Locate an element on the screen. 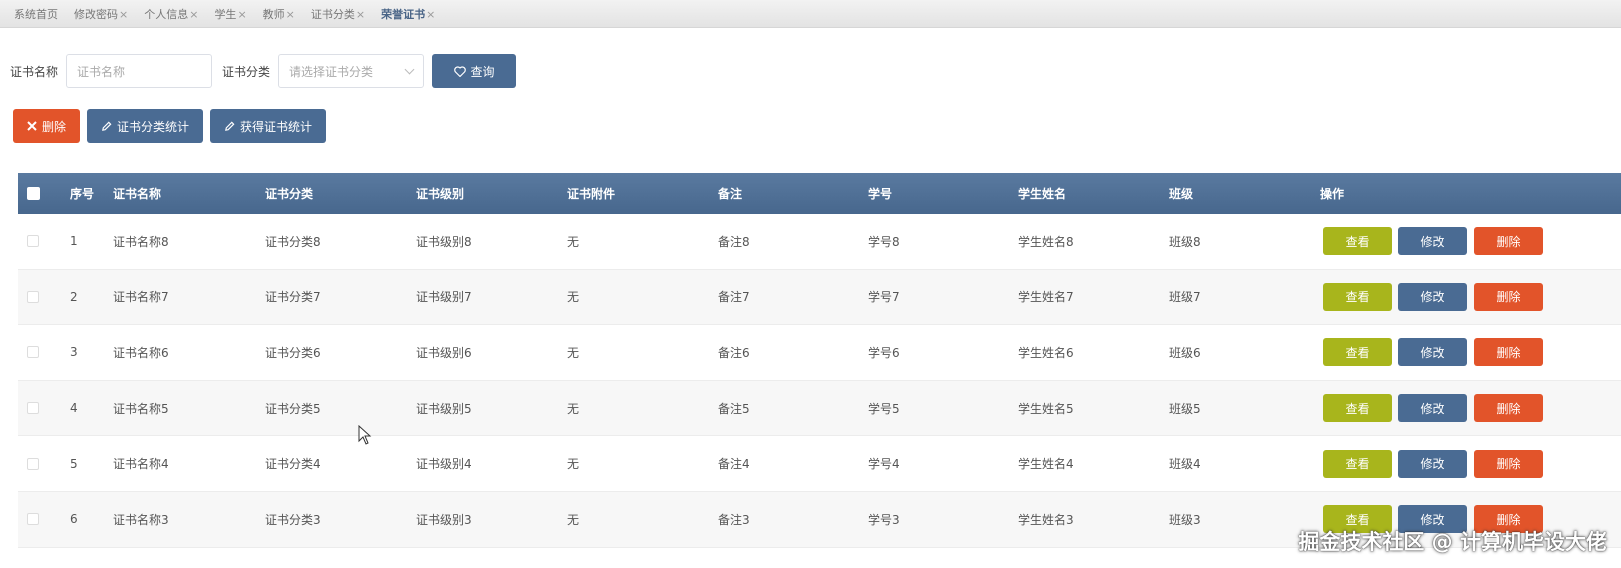 The image size is (1621, 568). header-remark: 备注 is located at coordinates (730, 194).